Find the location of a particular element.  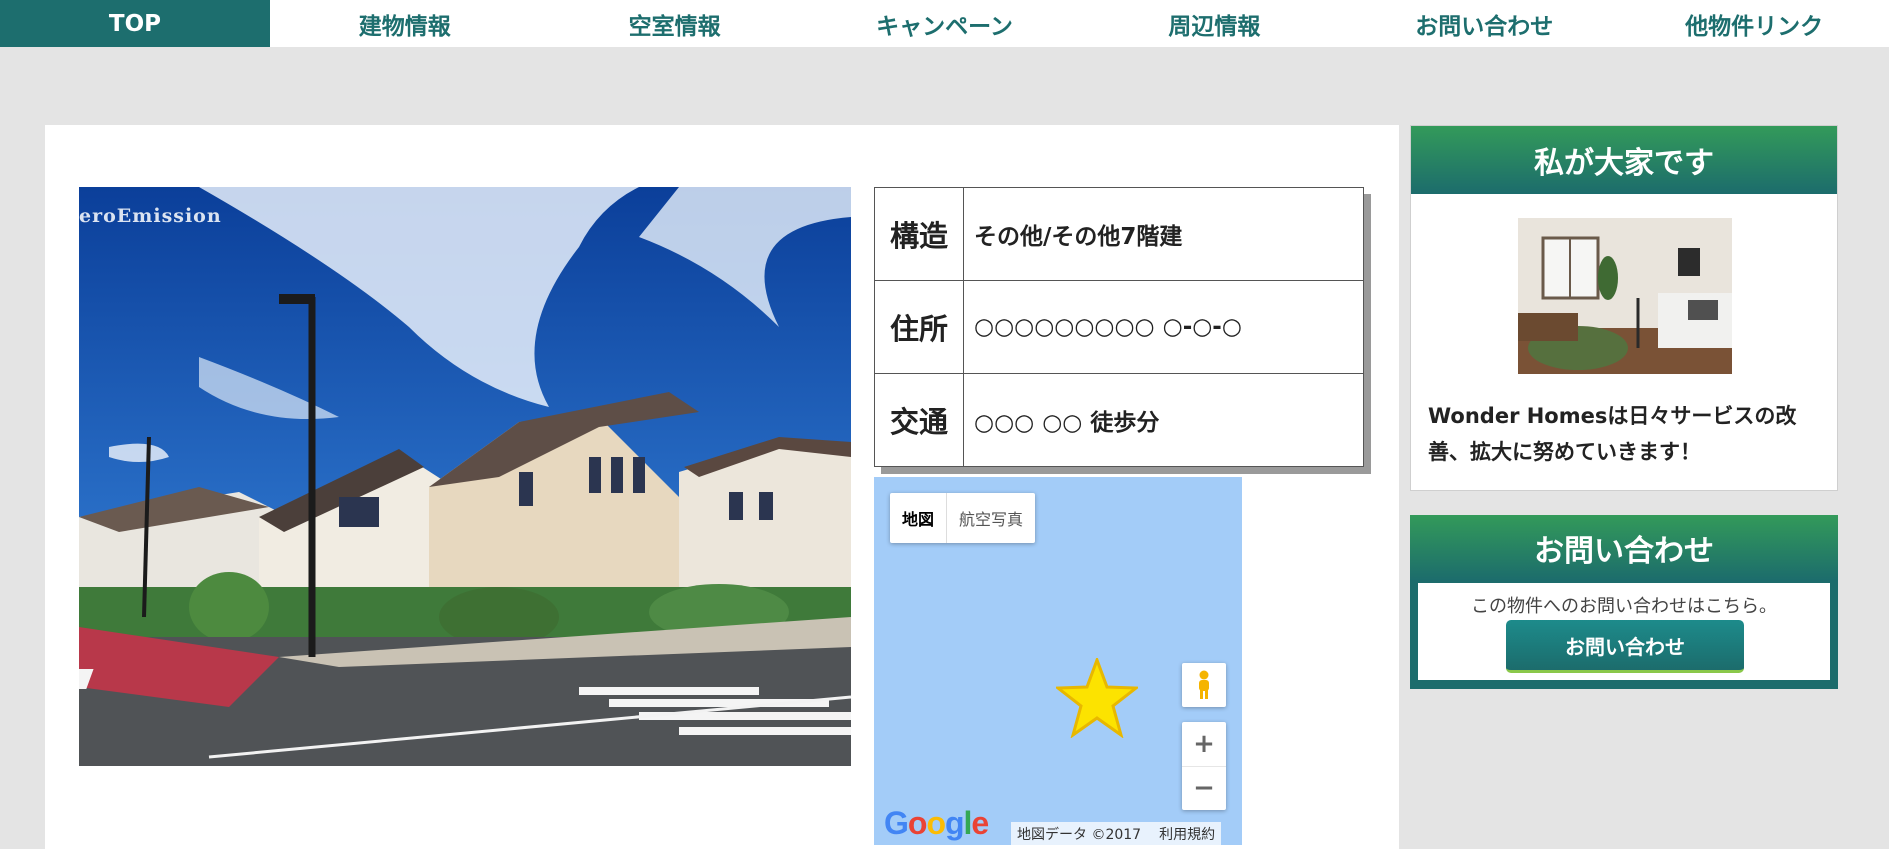

structure-value: その他/その他7階建 is located at coordinates (1163, 234).